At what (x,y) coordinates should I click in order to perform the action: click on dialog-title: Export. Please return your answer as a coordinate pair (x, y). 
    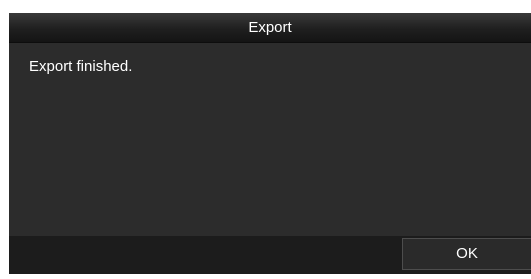
    Looking at the image, I should click on (270, 27).